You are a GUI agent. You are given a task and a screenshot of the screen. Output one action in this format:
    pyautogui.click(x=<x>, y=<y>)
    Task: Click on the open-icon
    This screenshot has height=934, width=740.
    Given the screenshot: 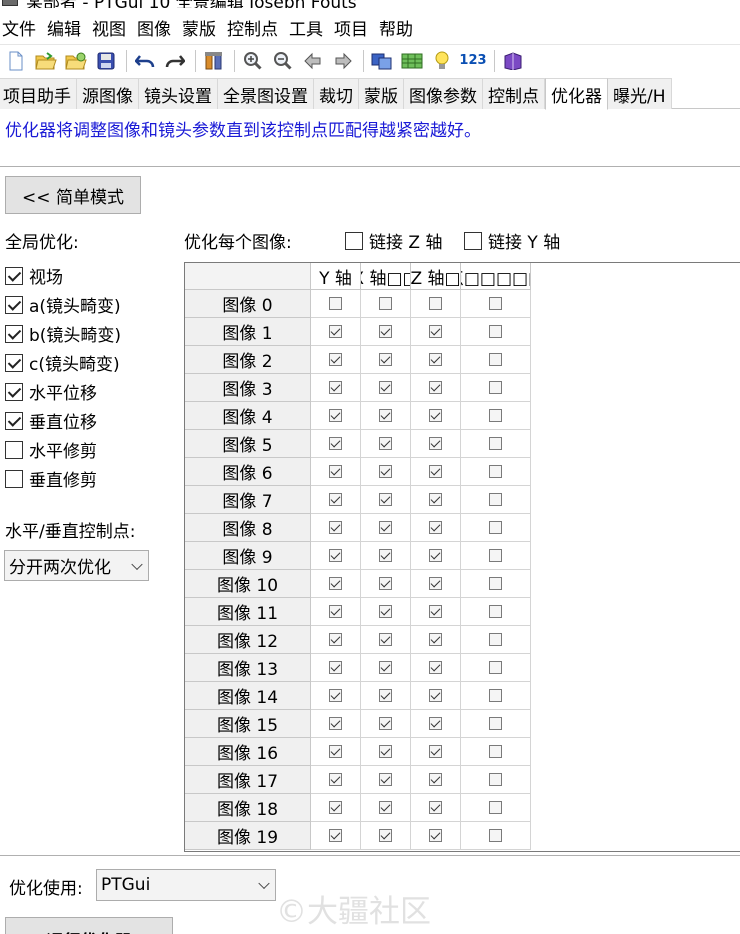 What is the action you would take?
    pyautogui.click(x=46, y=61)
    